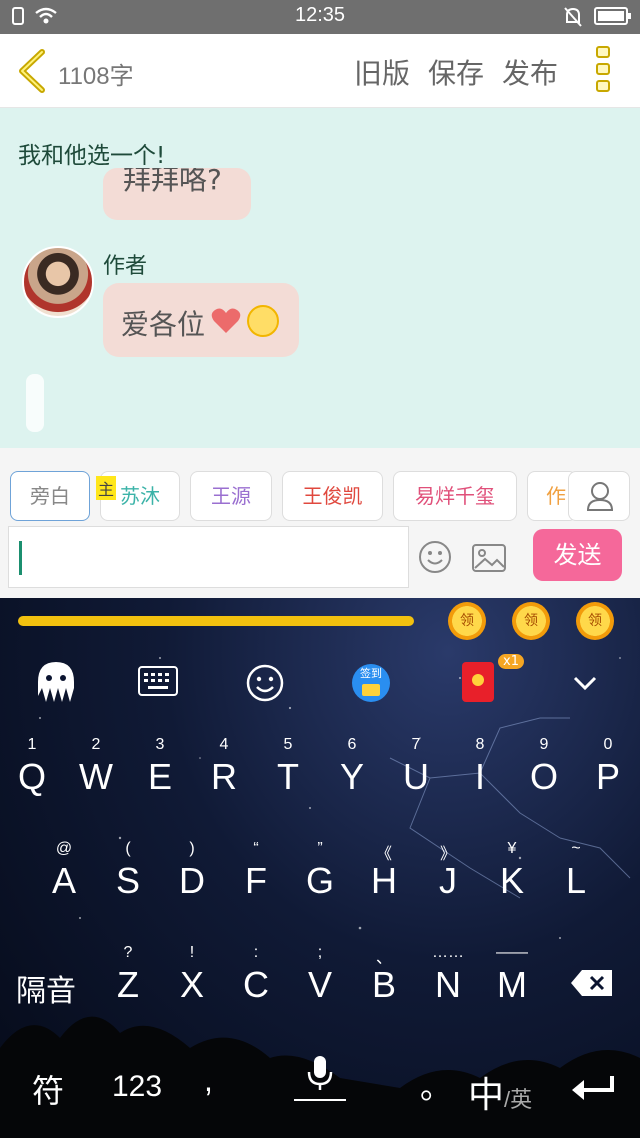 The width and height of the screenshot is (640, 1138). Describe the element at coordinates (592, 983) in the screenshot. I see `backspace-icon` at that location.